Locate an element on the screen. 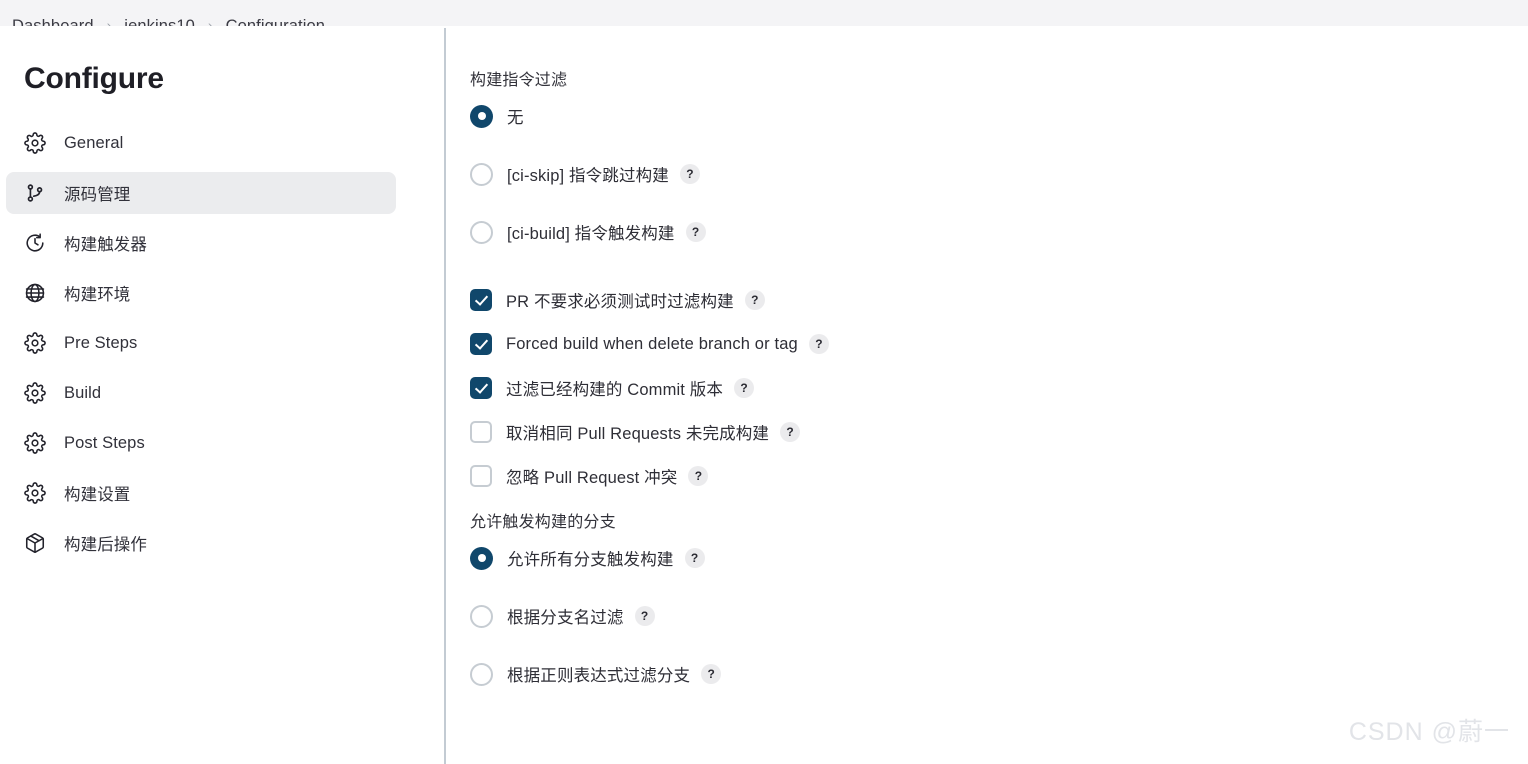 This screenshot has width=1528, height=764. checkbox-option-cancel-incomplete-pr-builds: 取消相同 Pull Requests 未完成构建 ? is located at coordinates (999, 432).